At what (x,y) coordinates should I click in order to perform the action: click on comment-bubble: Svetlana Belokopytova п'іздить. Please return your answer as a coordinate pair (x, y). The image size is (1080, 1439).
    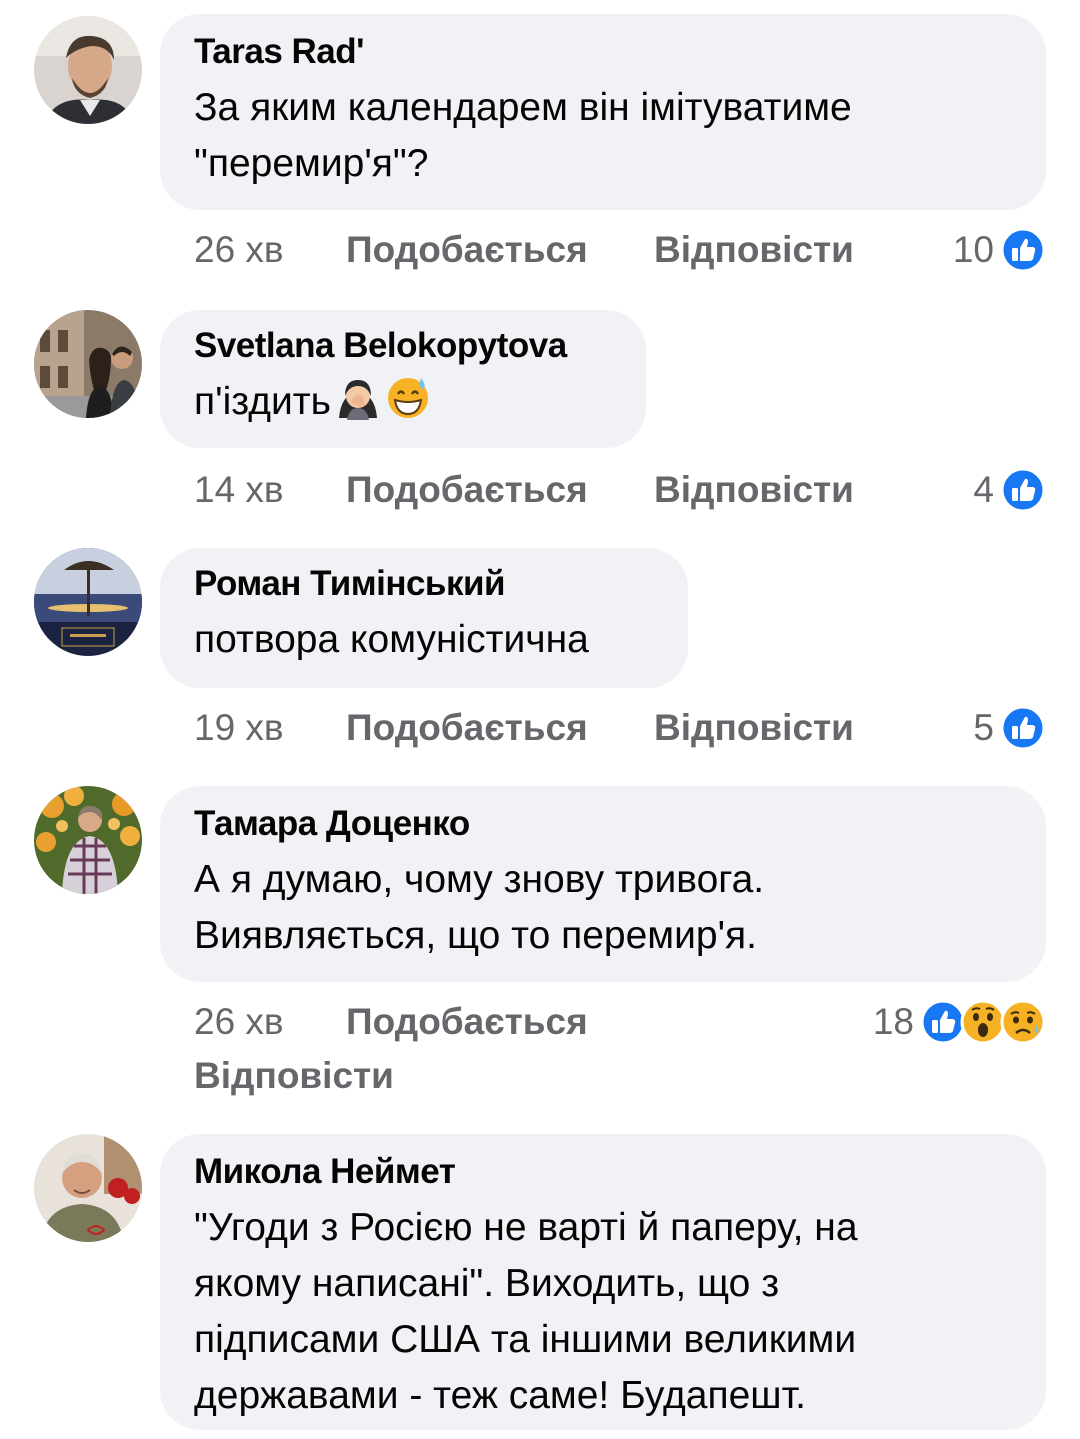
    Looking at the image, I should click on (403, 379).